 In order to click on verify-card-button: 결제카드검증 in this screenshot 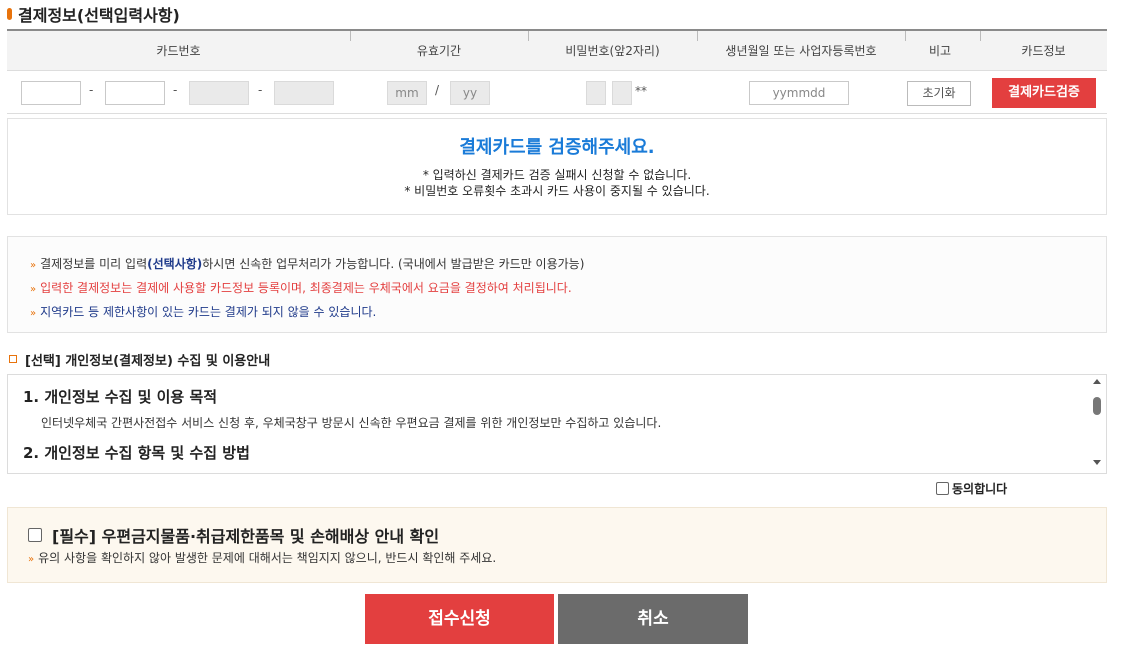, I will do `click(1044, 93)`.